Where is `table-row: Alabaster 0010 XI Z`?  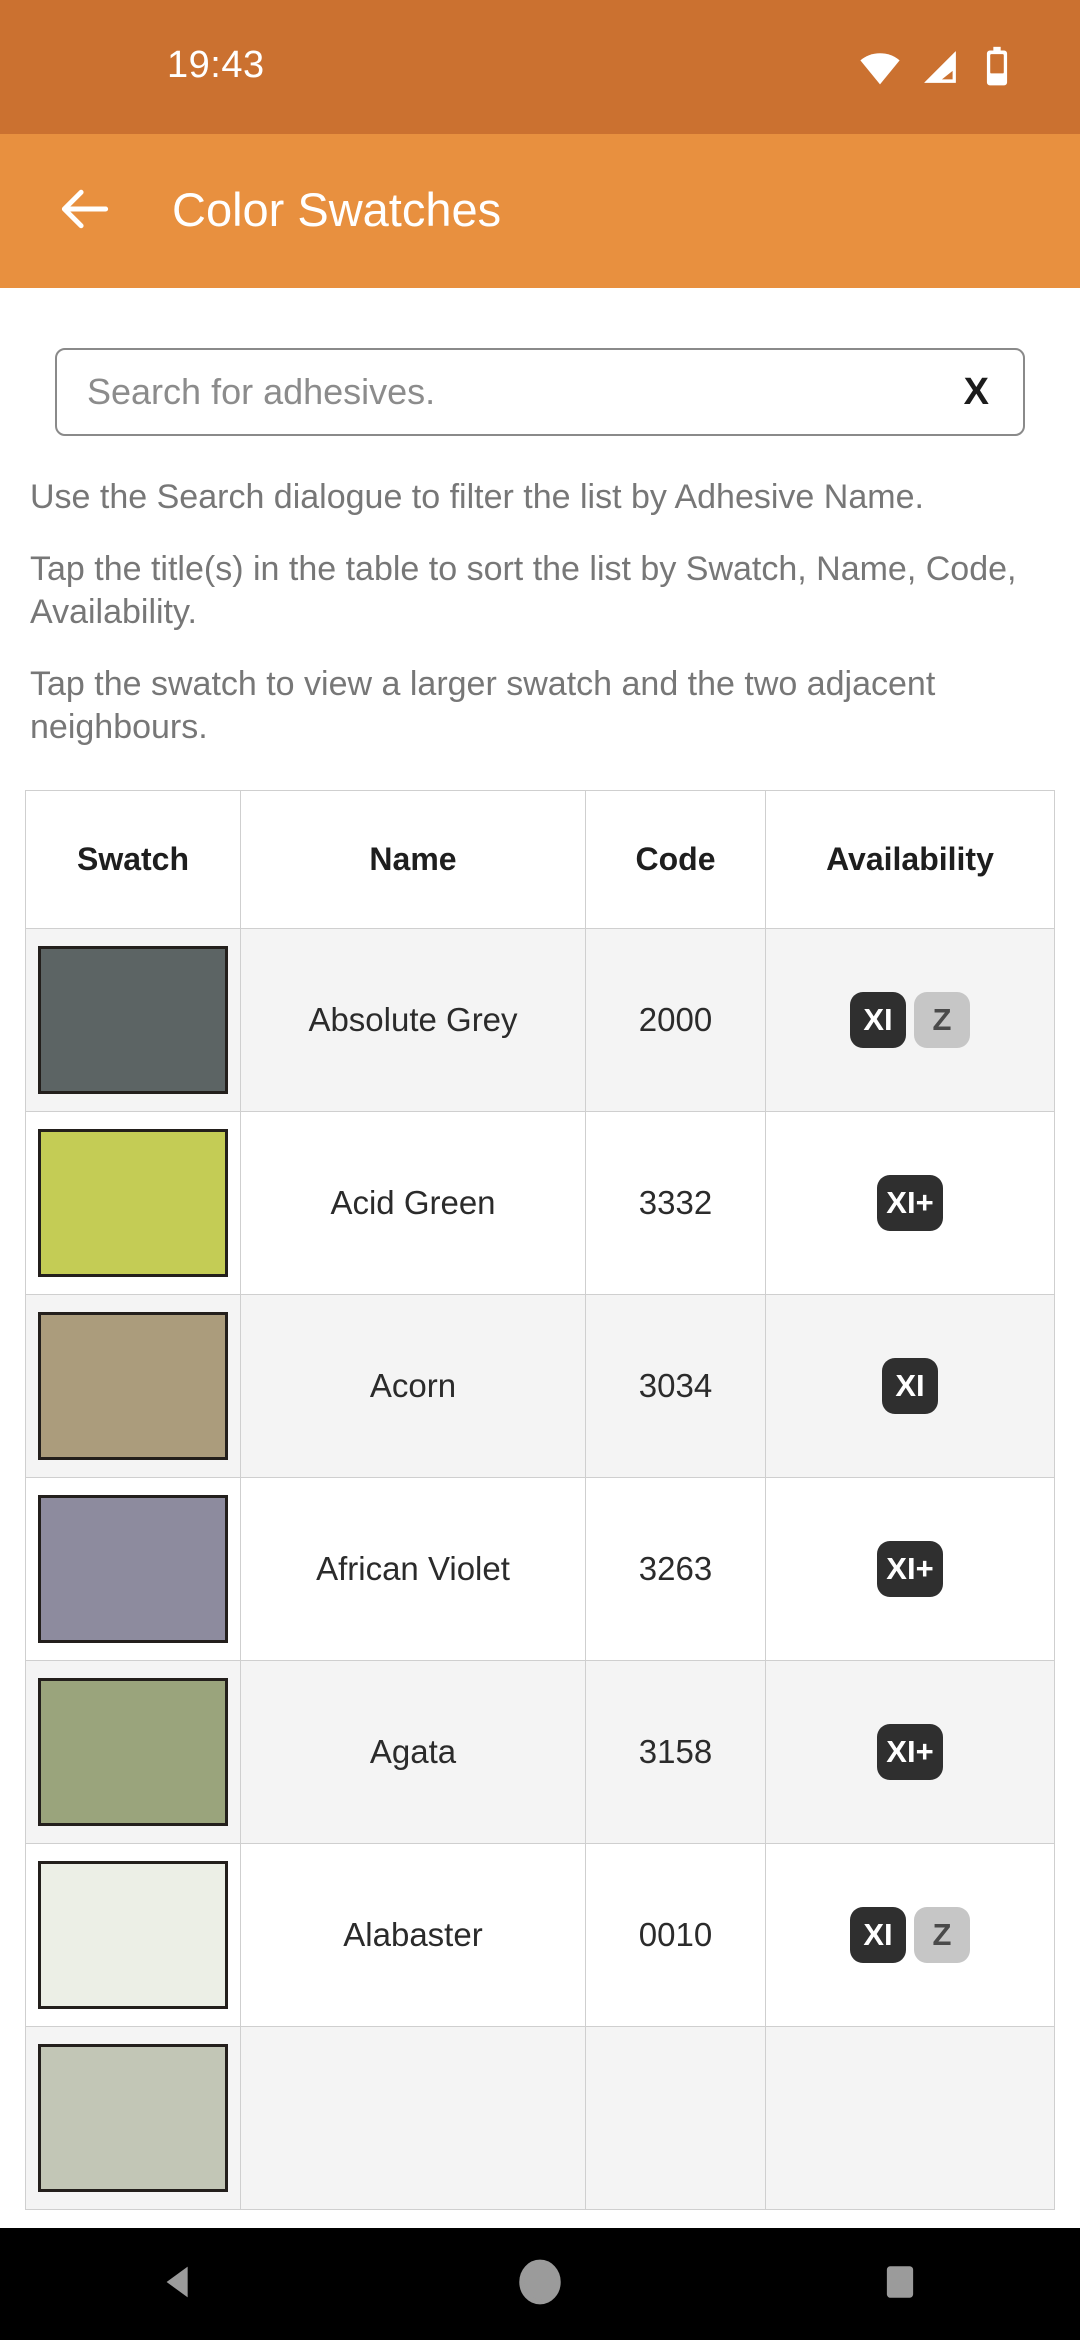 table-row: Alabaster 0010 XI Z is located at coordinates (540, 1934).